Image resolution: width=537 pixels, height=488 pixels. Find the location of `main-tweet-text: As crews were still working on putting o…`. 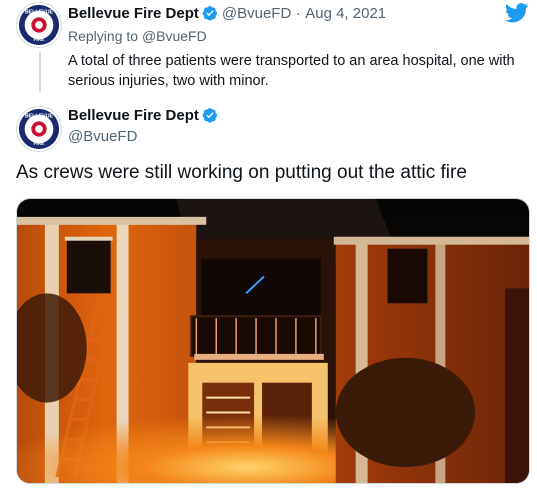

main-tweet-text: As crews were still working on putting o… is located at coordinates (241, 172).